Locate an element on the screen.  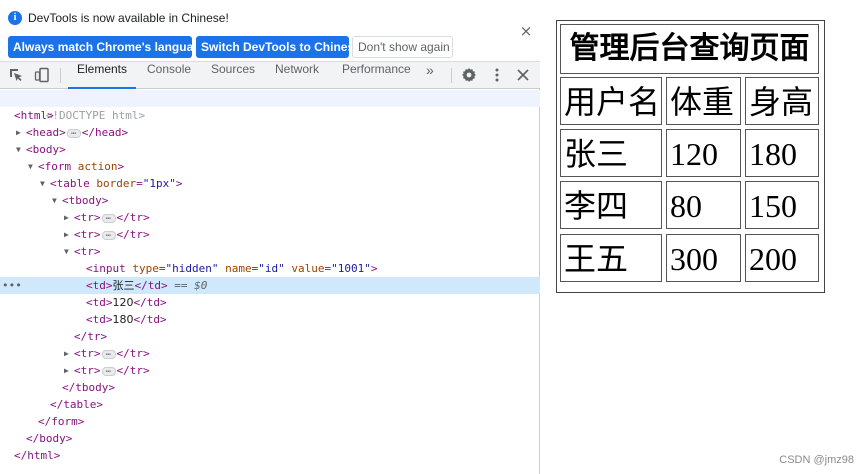
attr-name: value is located at coordinates (308, 268).